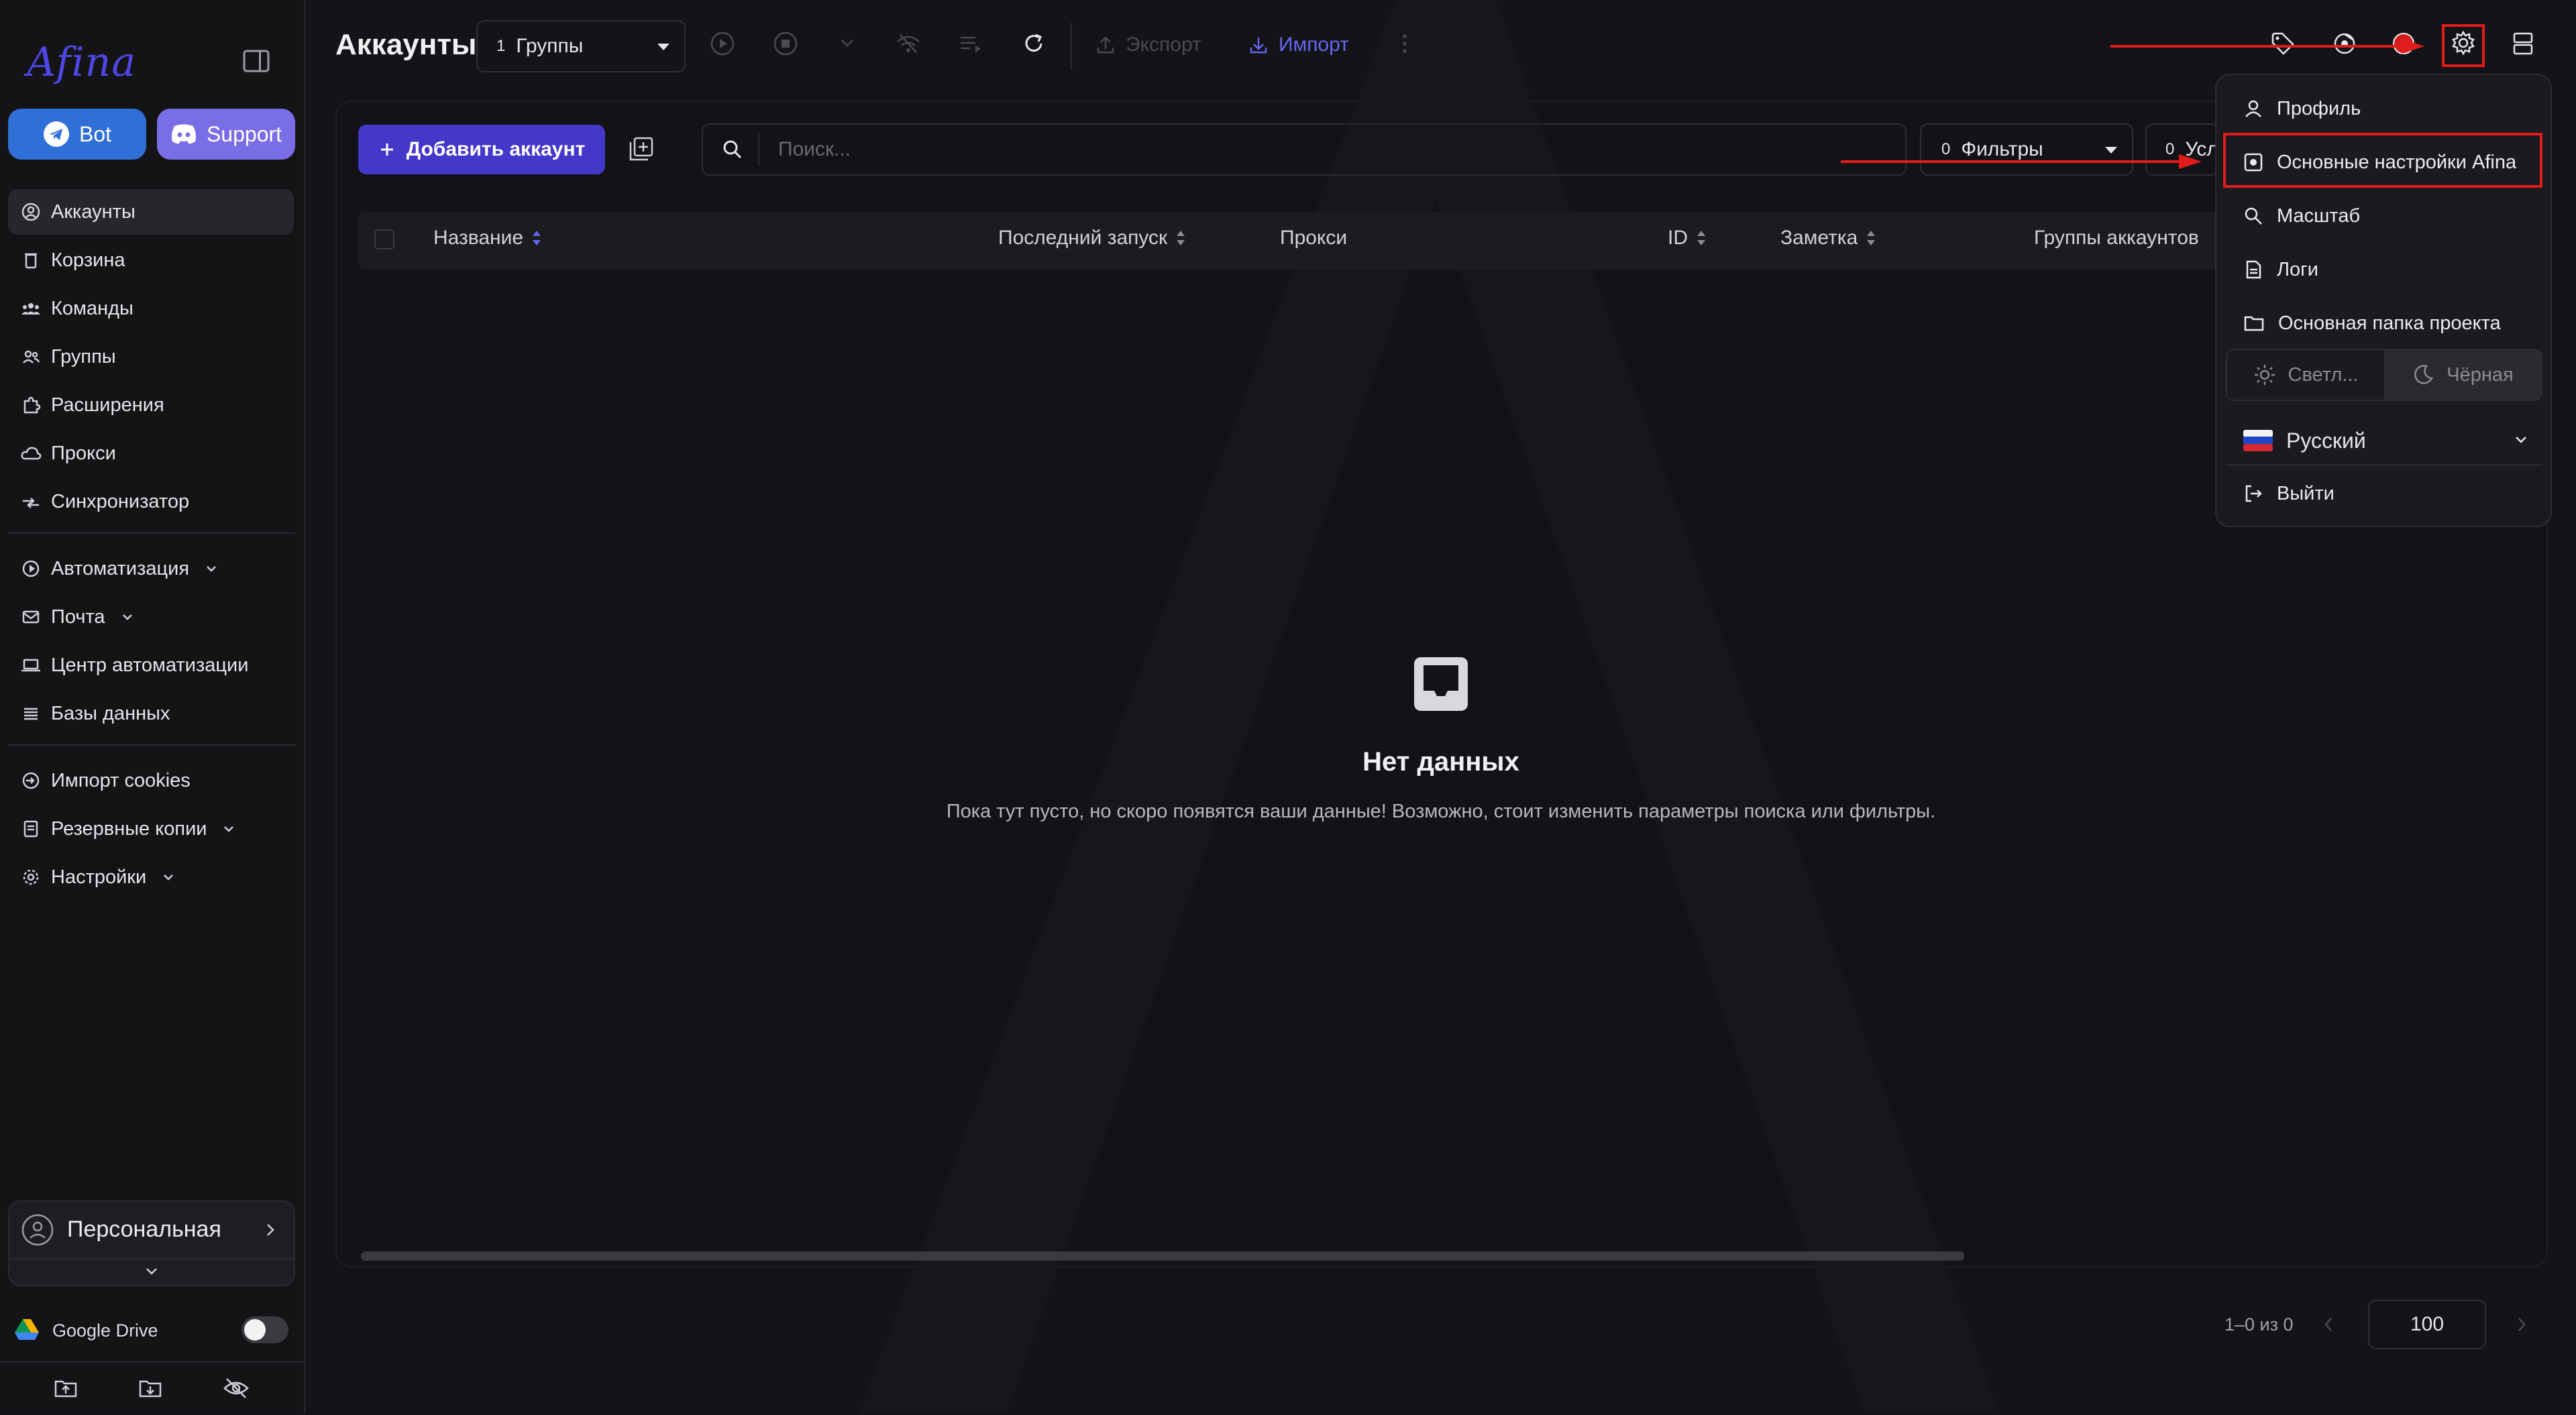 The width and height of the screenshot is (2576, 1415). What do you see at coordinates (256, 61) in the screenshot?
I see `sidebar-collapse-icon` at bounding box center [256, 61].